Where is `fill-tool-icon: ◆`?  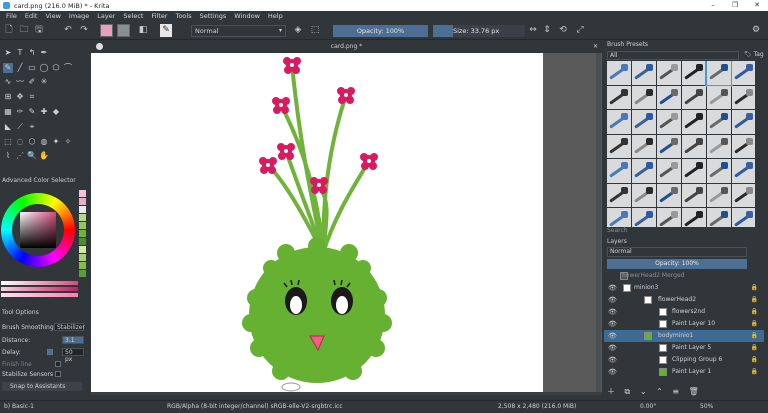 fill-tool-icon: ◆ is located at coordinates (56, 112).